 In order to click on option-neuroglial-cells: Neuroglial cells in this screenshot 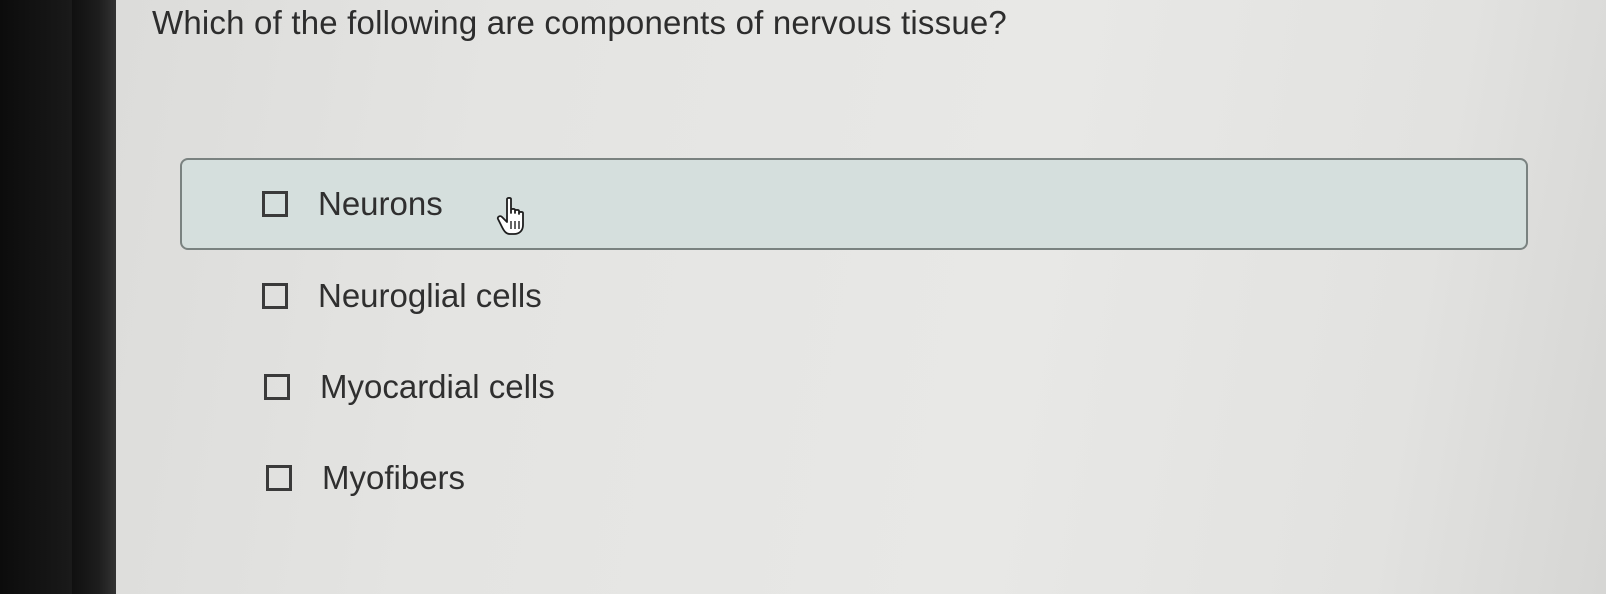, I will do `click(854, 296)`.